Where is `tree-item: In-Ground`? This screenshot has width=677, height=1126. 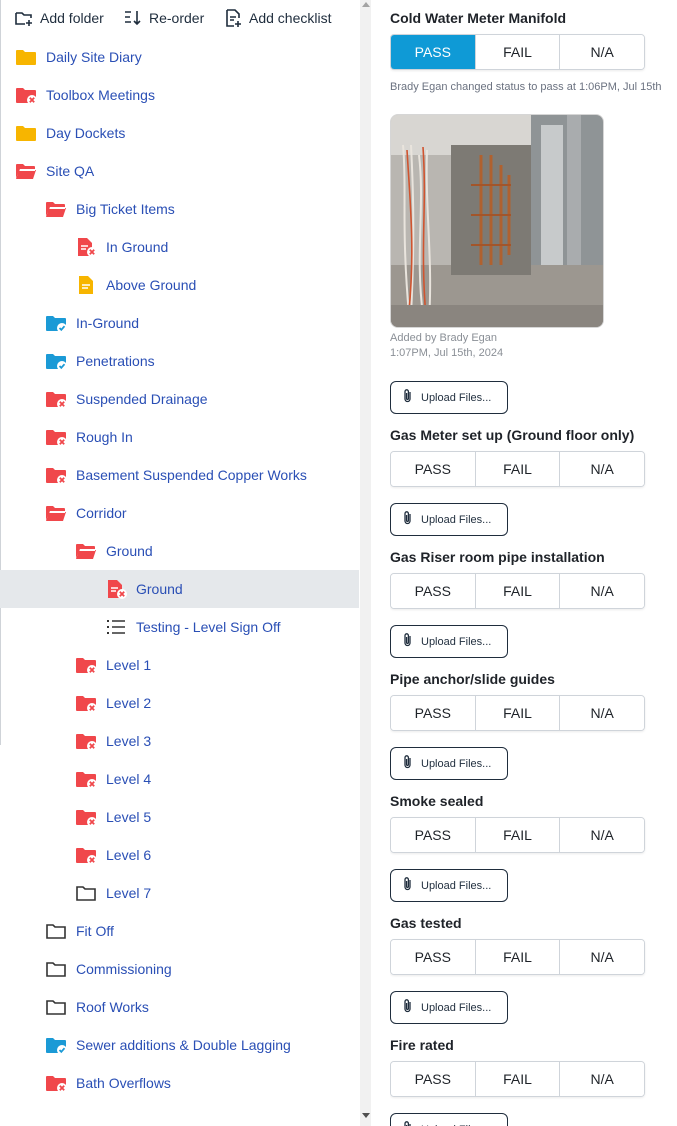 tree-item: In-Ground is located at coordinates (179, 323).